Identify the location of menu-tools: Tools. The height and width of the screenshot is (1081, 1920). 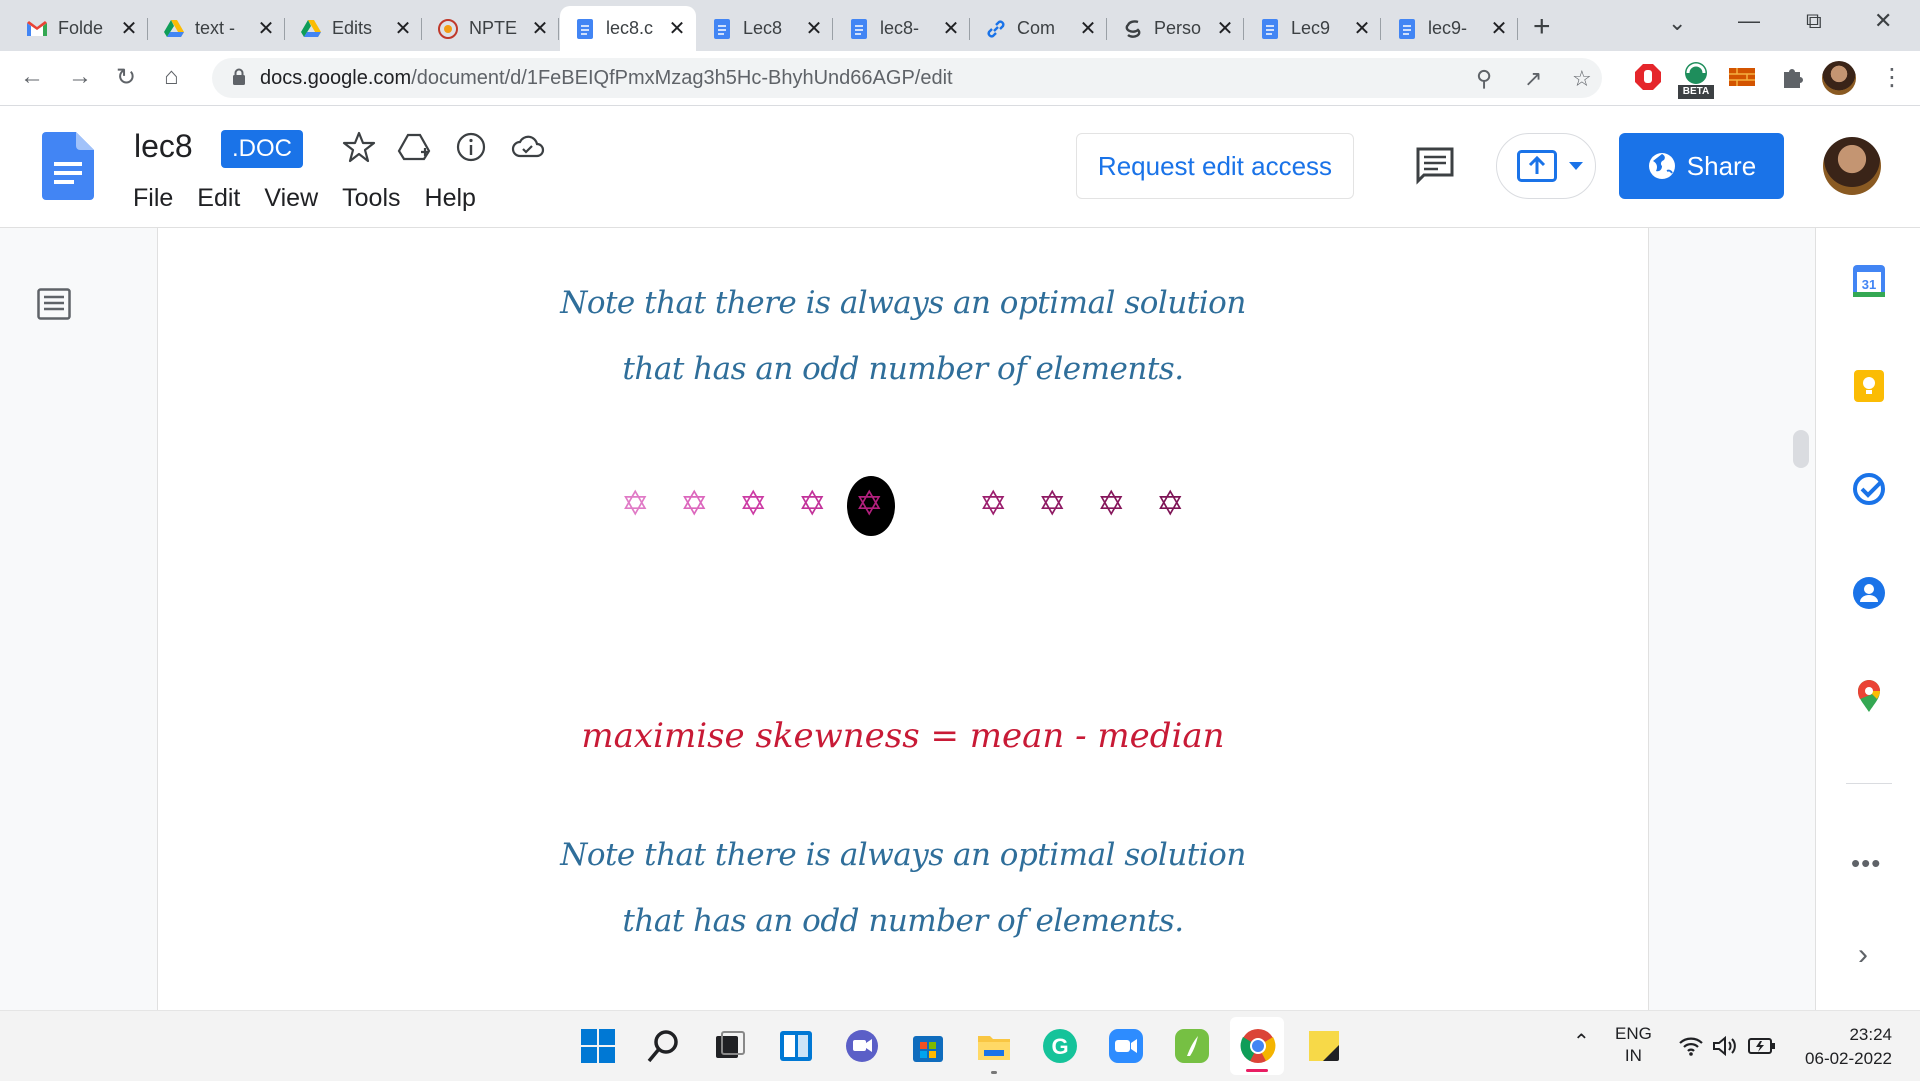
(371, 198).